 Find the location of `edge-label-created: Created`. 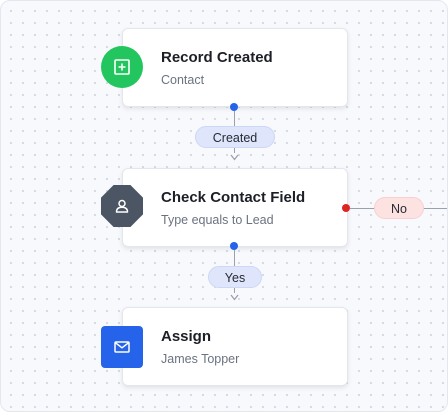

edge-label-created: Created is located at coordinates (235, 137).